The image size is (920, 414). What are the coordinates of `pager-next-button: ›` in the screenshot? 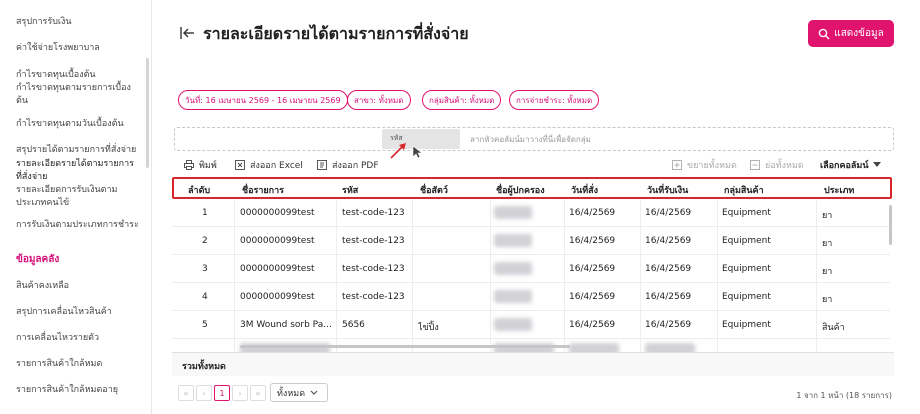 It's located at (240, 393).